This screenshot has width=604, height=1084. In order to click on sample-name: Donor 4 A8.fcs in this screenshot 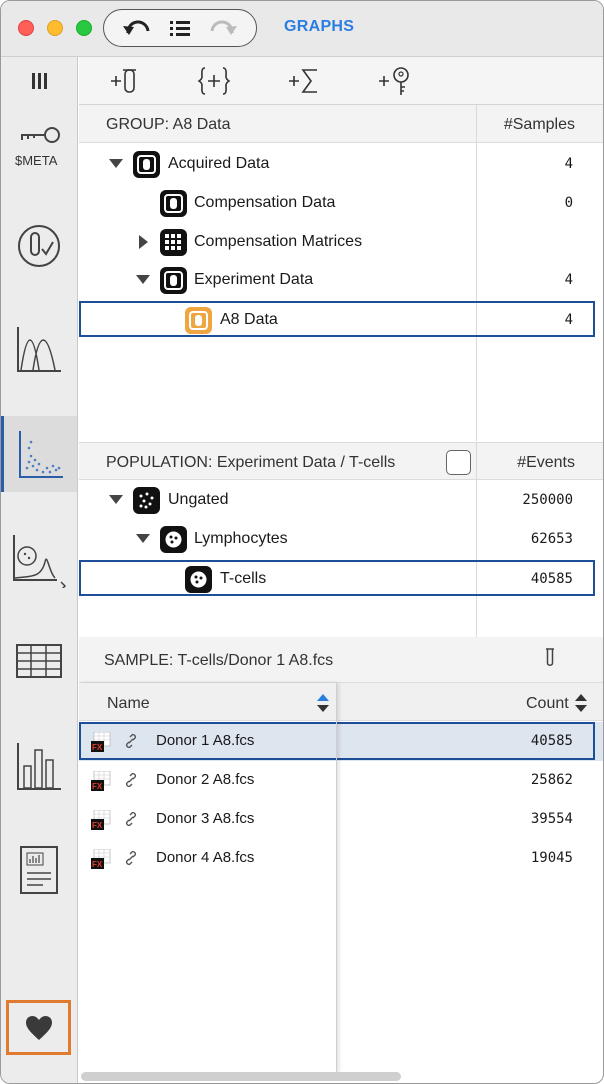, I will do `click(205, 857)`.